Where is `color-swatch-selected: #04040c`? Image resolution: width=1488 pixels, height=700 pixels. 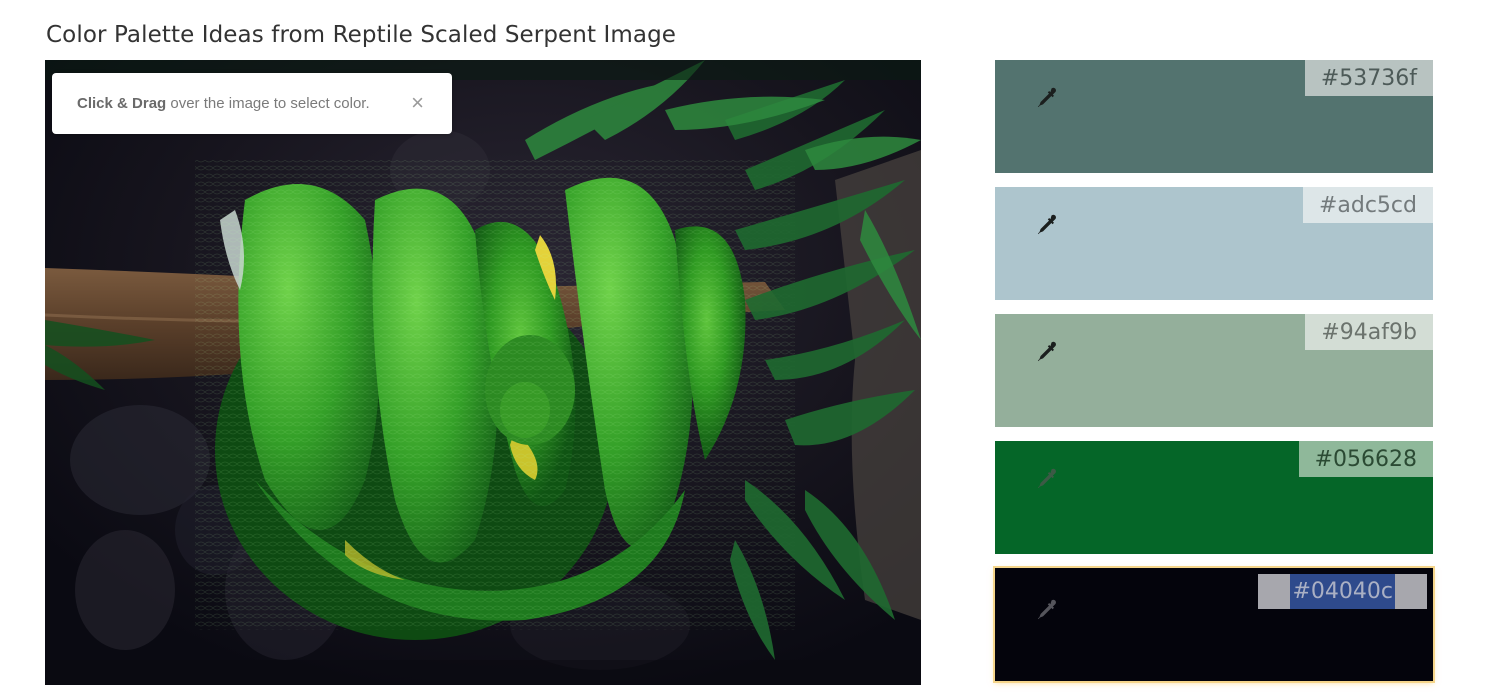
color-swatch-selected: #04040c is located at coordinates (1214, 624).